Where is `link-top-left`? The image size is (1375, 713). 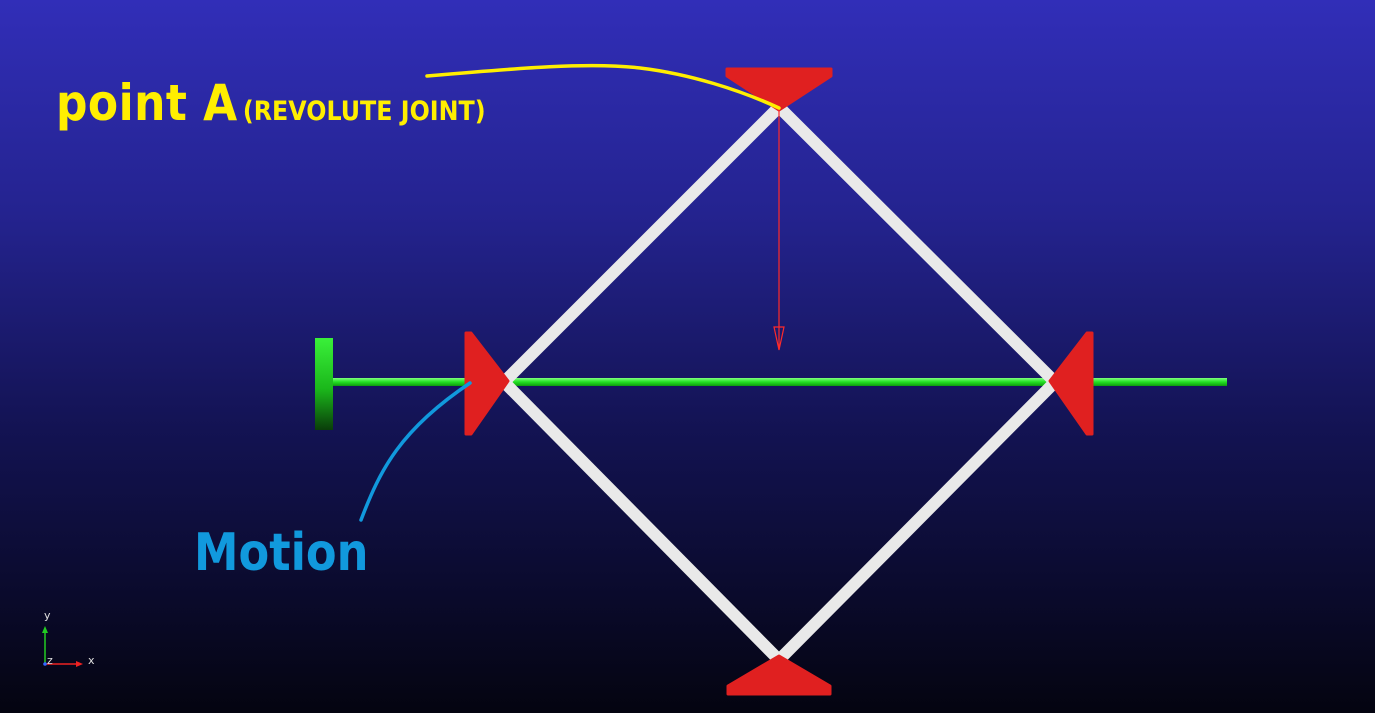 link-top-left is located at coordinates (642, 243).